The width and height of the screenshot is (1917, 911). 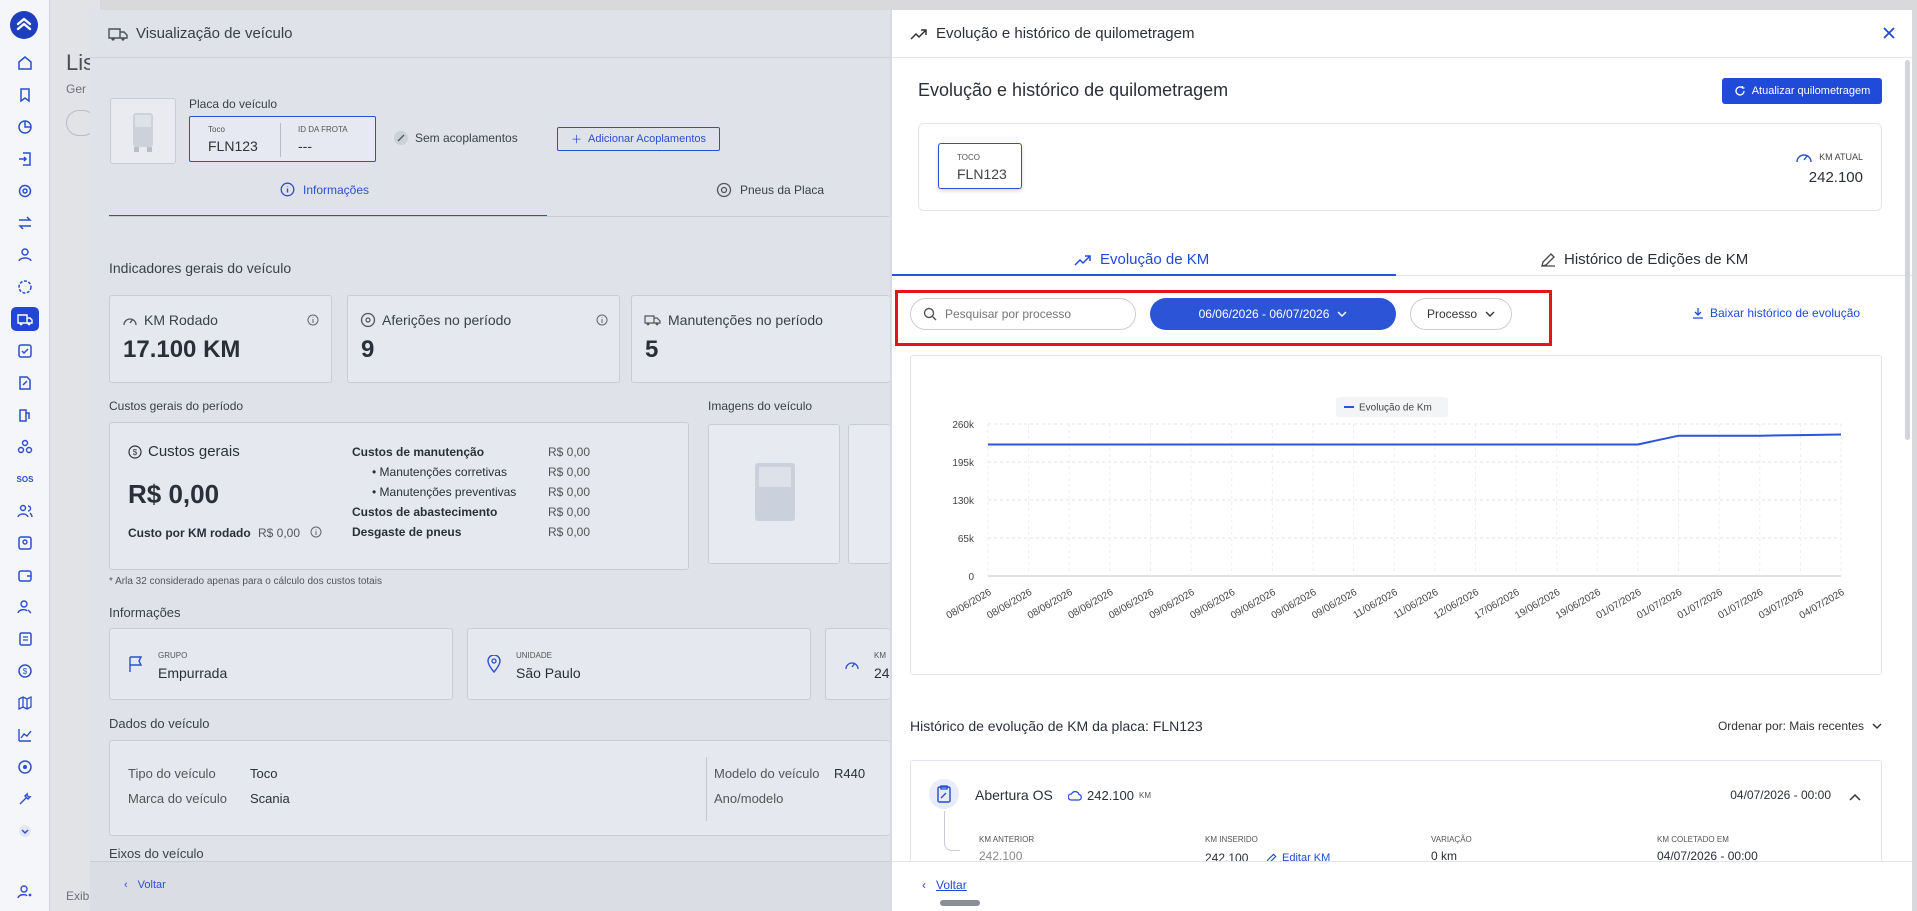 I want to click on nav-transfer-icon, so click(x=25, y=223).